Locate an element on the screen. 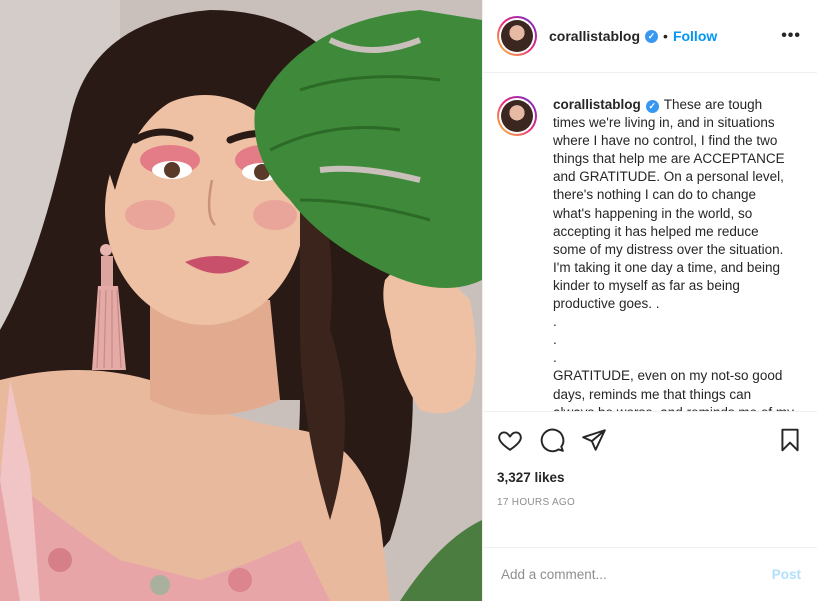 Image resolution: width=817 pixels, height=601 pixels. post-header: corallistablog ✓ • Follow ••• is located at coordinates (650, 36).